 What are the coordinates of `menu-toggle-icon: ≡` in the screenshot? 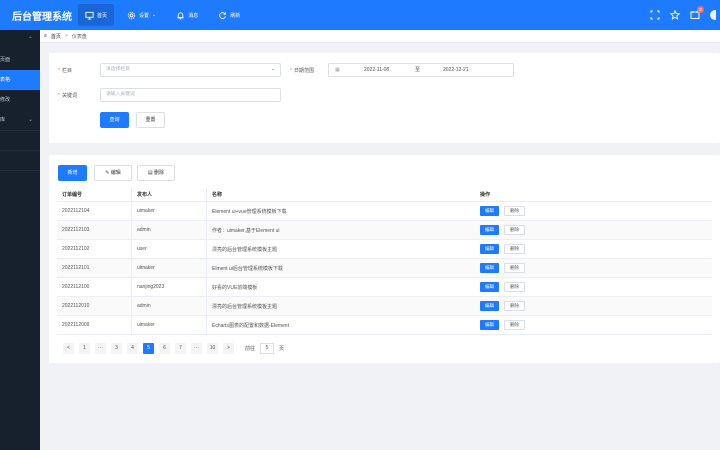 It's located at (45, 36).